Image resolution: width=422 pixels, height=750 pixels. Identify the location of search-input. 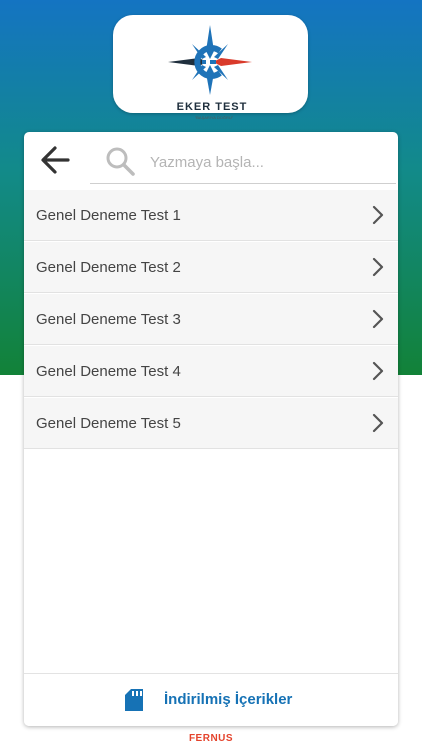
(265, 162).